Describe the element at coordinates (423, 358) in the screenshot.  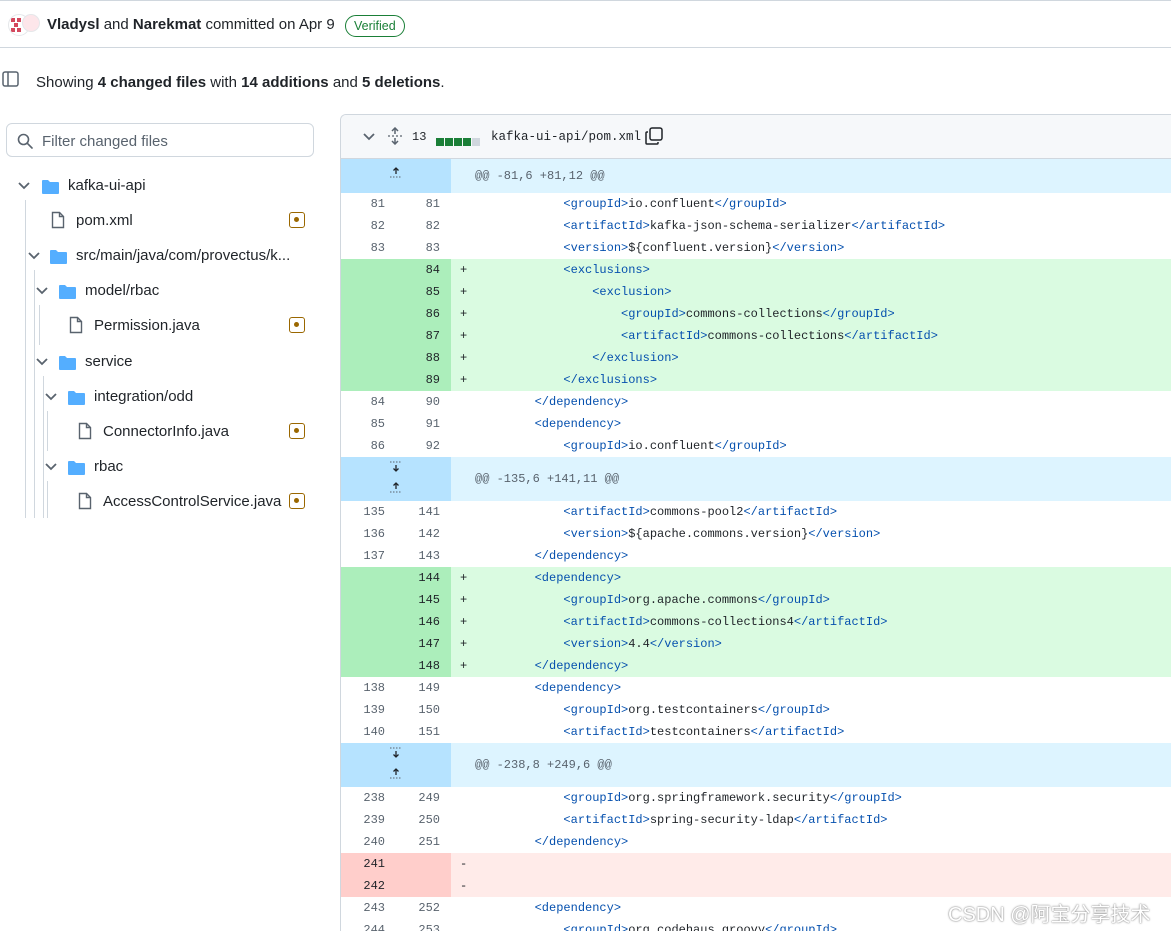
I see `new-line-number: 88` at that location.